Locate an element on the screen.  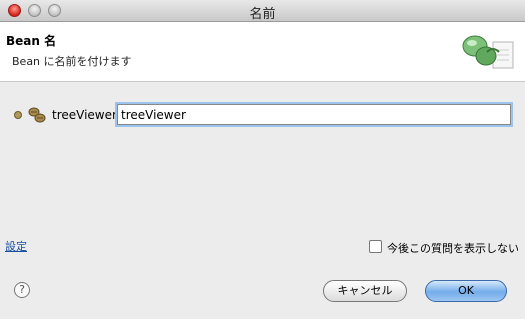
ok-button: OK is located at coordinates (466, 291).